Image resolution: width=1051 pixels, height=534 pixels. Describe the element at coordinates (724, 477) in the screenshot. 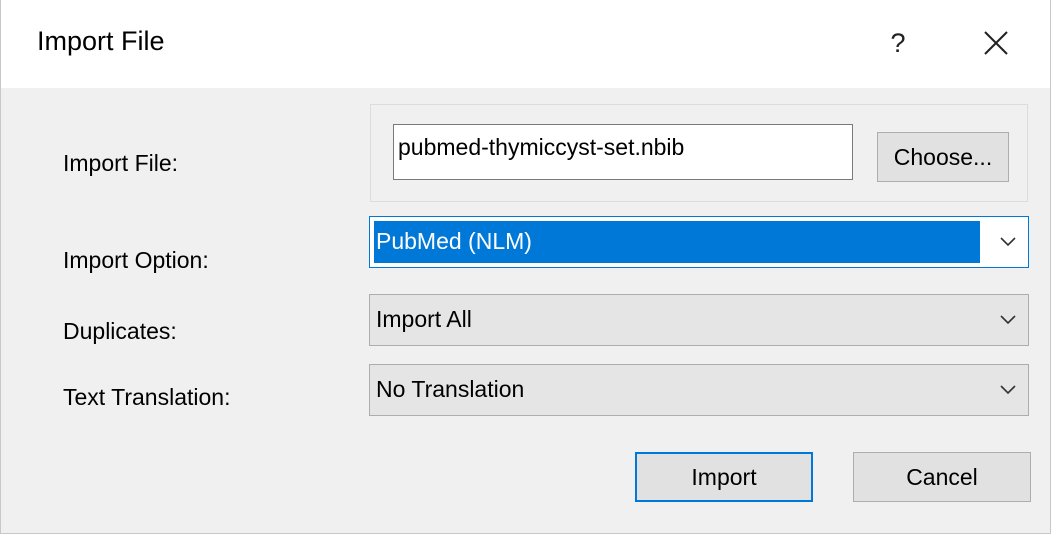

I see `import-button: Import` at that location.